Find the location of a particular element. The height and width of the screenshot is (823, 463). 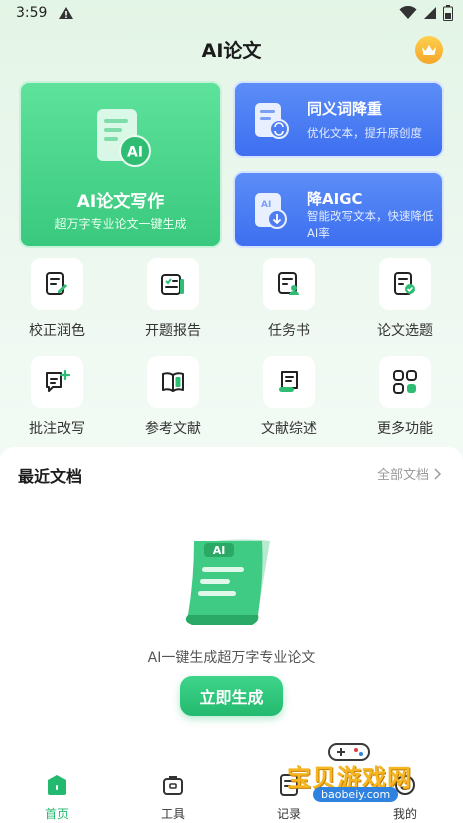

status-time: 3:59 is located at coordinates (32, 13).